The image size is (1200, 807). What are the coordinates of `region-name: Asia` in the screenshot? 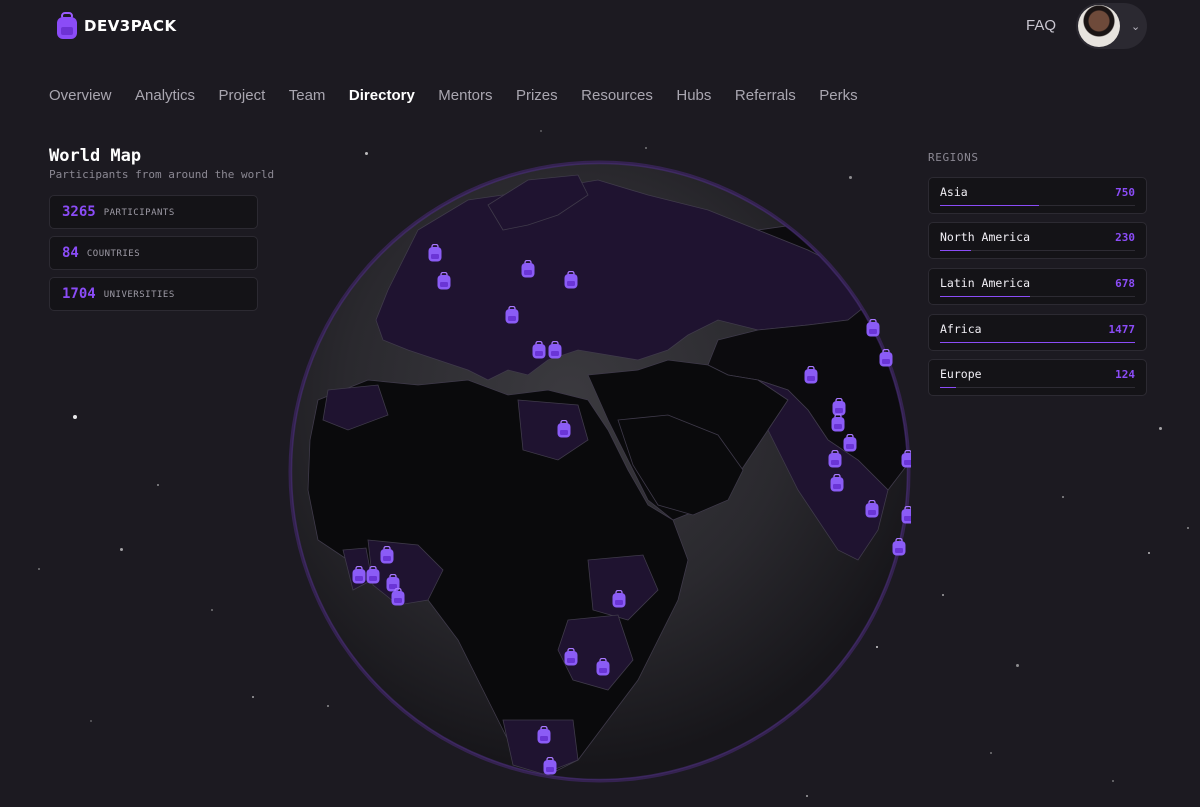 It's located at (954, 192).